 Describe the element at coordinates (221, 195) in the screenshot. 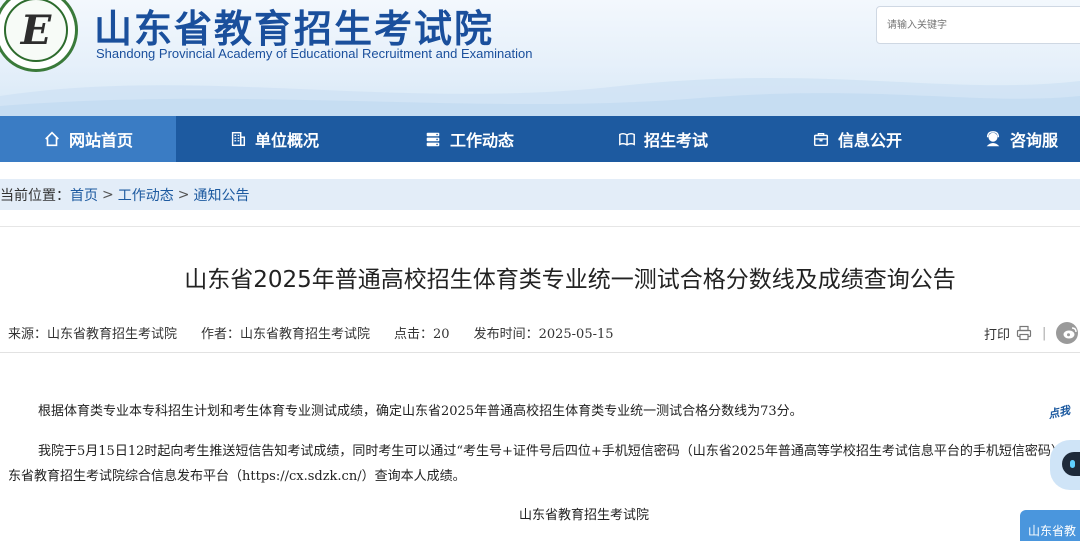

I see `breadcrumb-link-notices: 通知公告` at that location.